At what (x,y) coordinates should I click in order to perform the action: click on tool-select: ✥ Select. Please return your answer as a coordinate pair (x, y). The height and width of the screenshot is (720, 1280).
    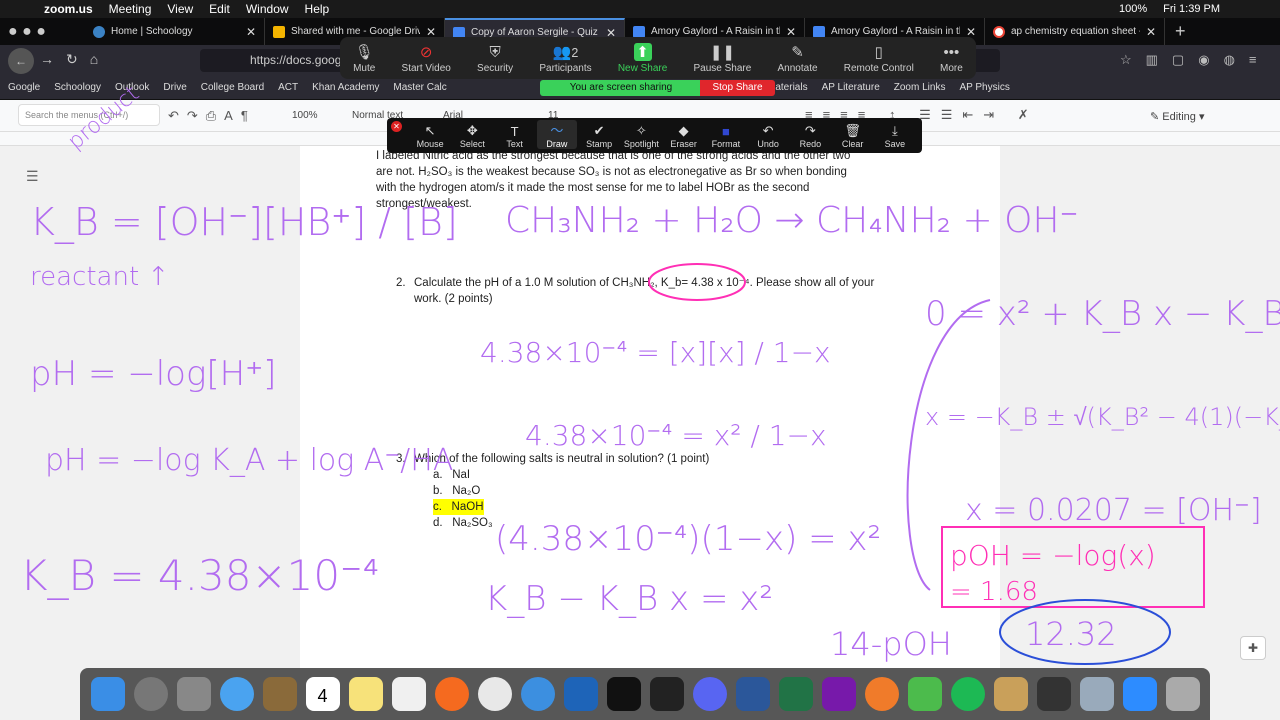
    Looking at the image, I should click on (472, 136).